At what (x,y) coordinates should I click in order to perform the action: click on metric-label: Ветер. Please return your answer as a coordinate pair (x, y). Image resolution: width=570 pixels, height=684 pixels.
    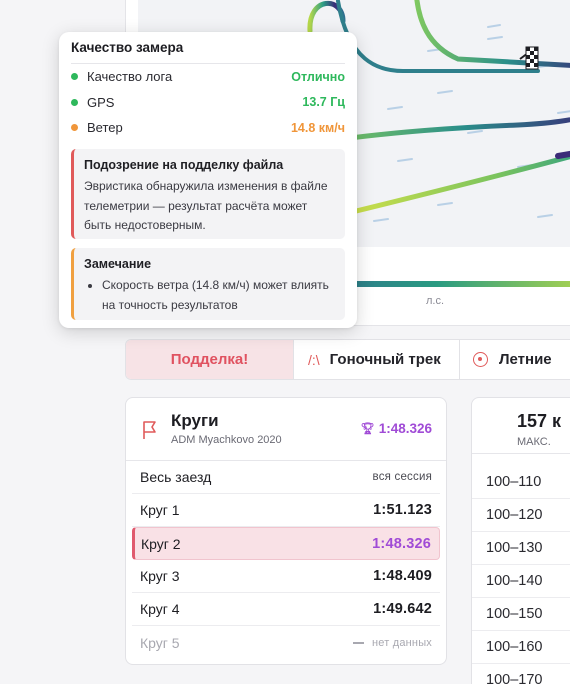
    Looking at the image, I should click on (105, 128).